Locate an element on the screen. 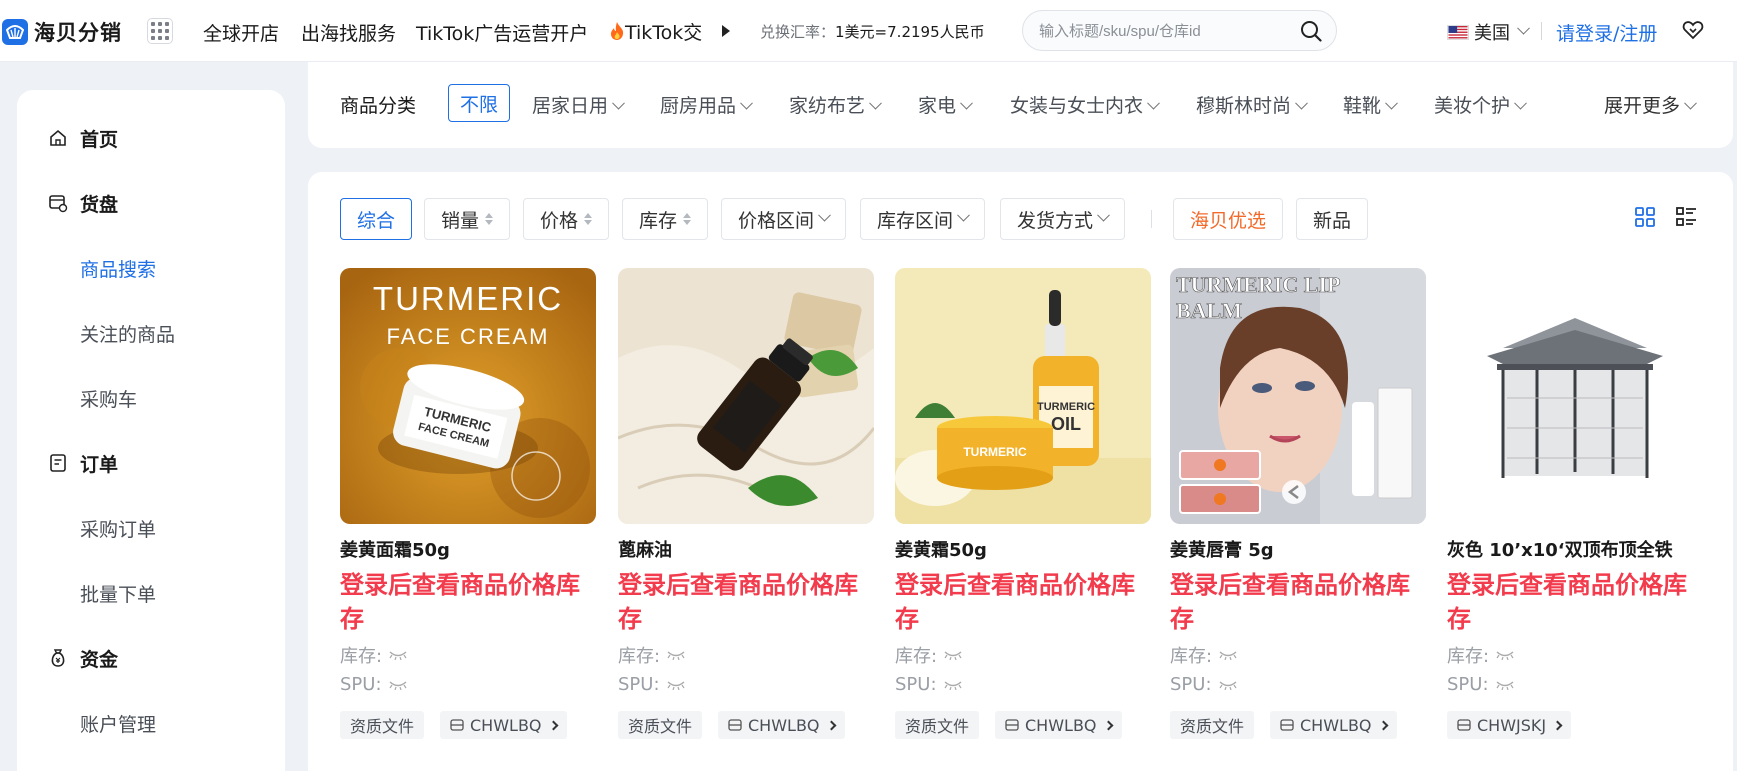  sidebar-item-bulk-order: 批量下单 is located at coordinates (151, 593).